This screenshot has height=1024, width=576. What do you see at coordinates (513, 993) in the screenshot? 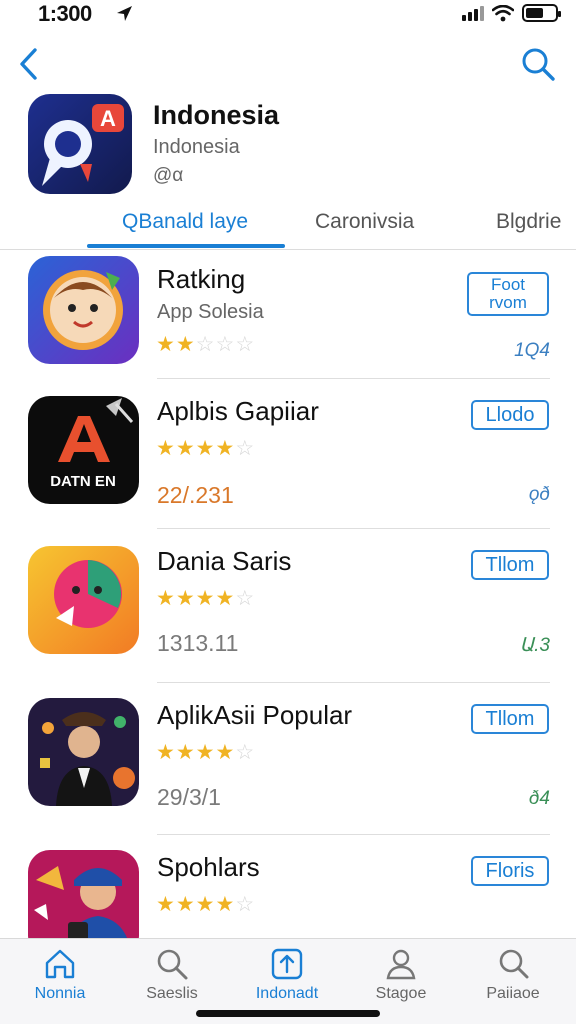
I see `tab-bar-label: Paiiaoe` at bounding box center [513, 993].